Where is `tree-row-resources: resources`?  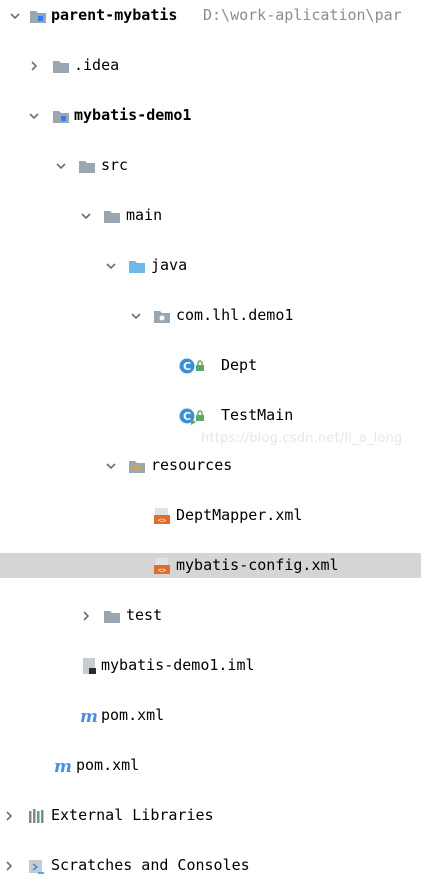
tree-row-resources: resources is located at coordinates (210, 465).